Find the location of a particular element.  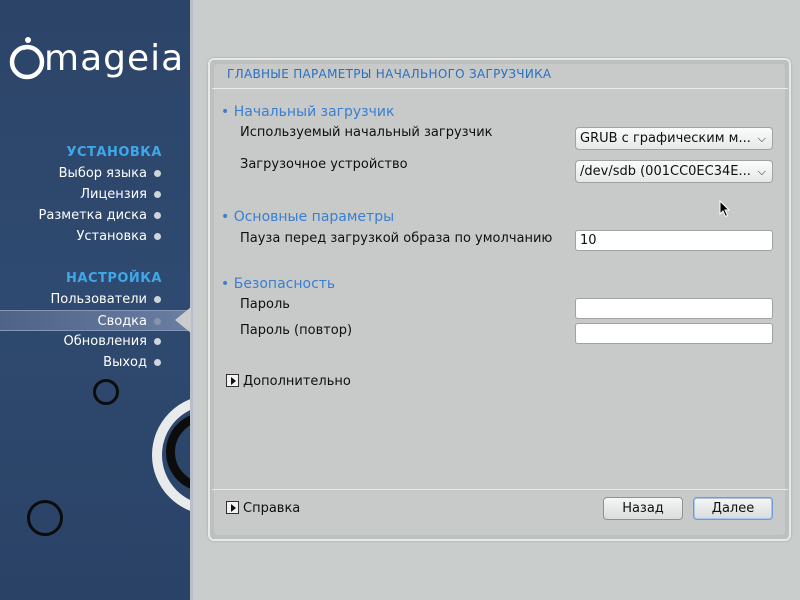

boot-delay-input is located at coordinates (674, 240).